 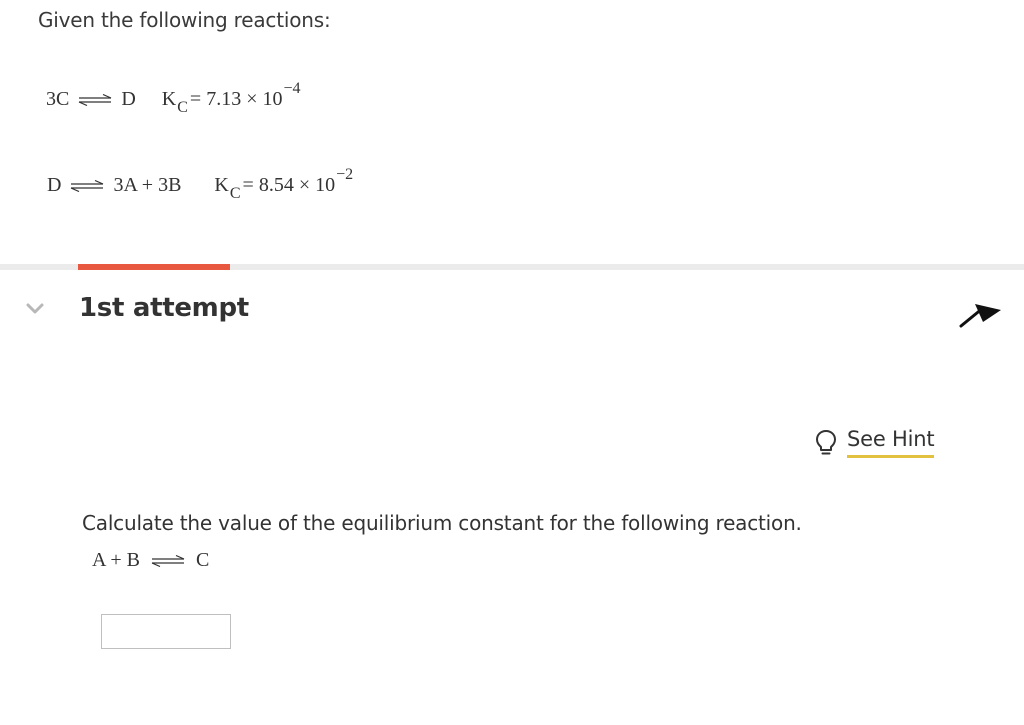 What do you see at coordinates (154, 267) in the screenshot?
I see `active-attempt-indicator` at bounding box center [154, 267].